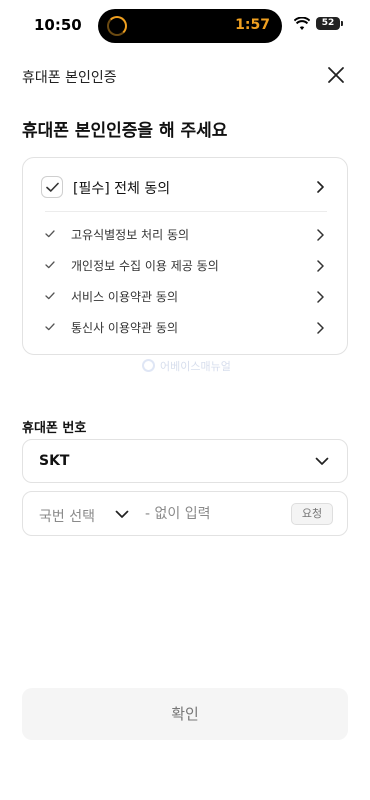 Image resolution: width=370 pixels, height=800 pixels. Describe the element at coordinates (252, 25) in the screenshot. I see `island-timer: 1:57` at that location.